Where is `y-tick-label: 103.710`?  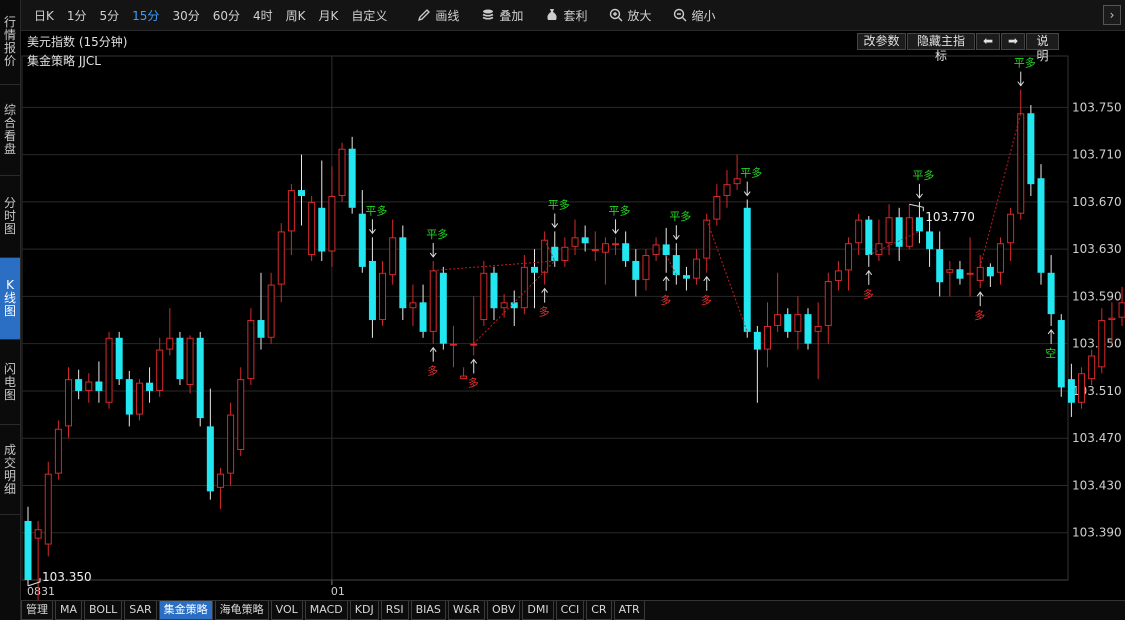
y-tick-label: 103.710 is located at coordinates (1097, 155).